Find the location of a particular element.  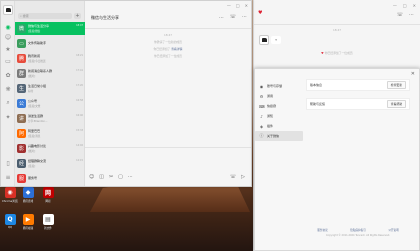

phone-icon: ▯ is located at coordinates (8, 163).